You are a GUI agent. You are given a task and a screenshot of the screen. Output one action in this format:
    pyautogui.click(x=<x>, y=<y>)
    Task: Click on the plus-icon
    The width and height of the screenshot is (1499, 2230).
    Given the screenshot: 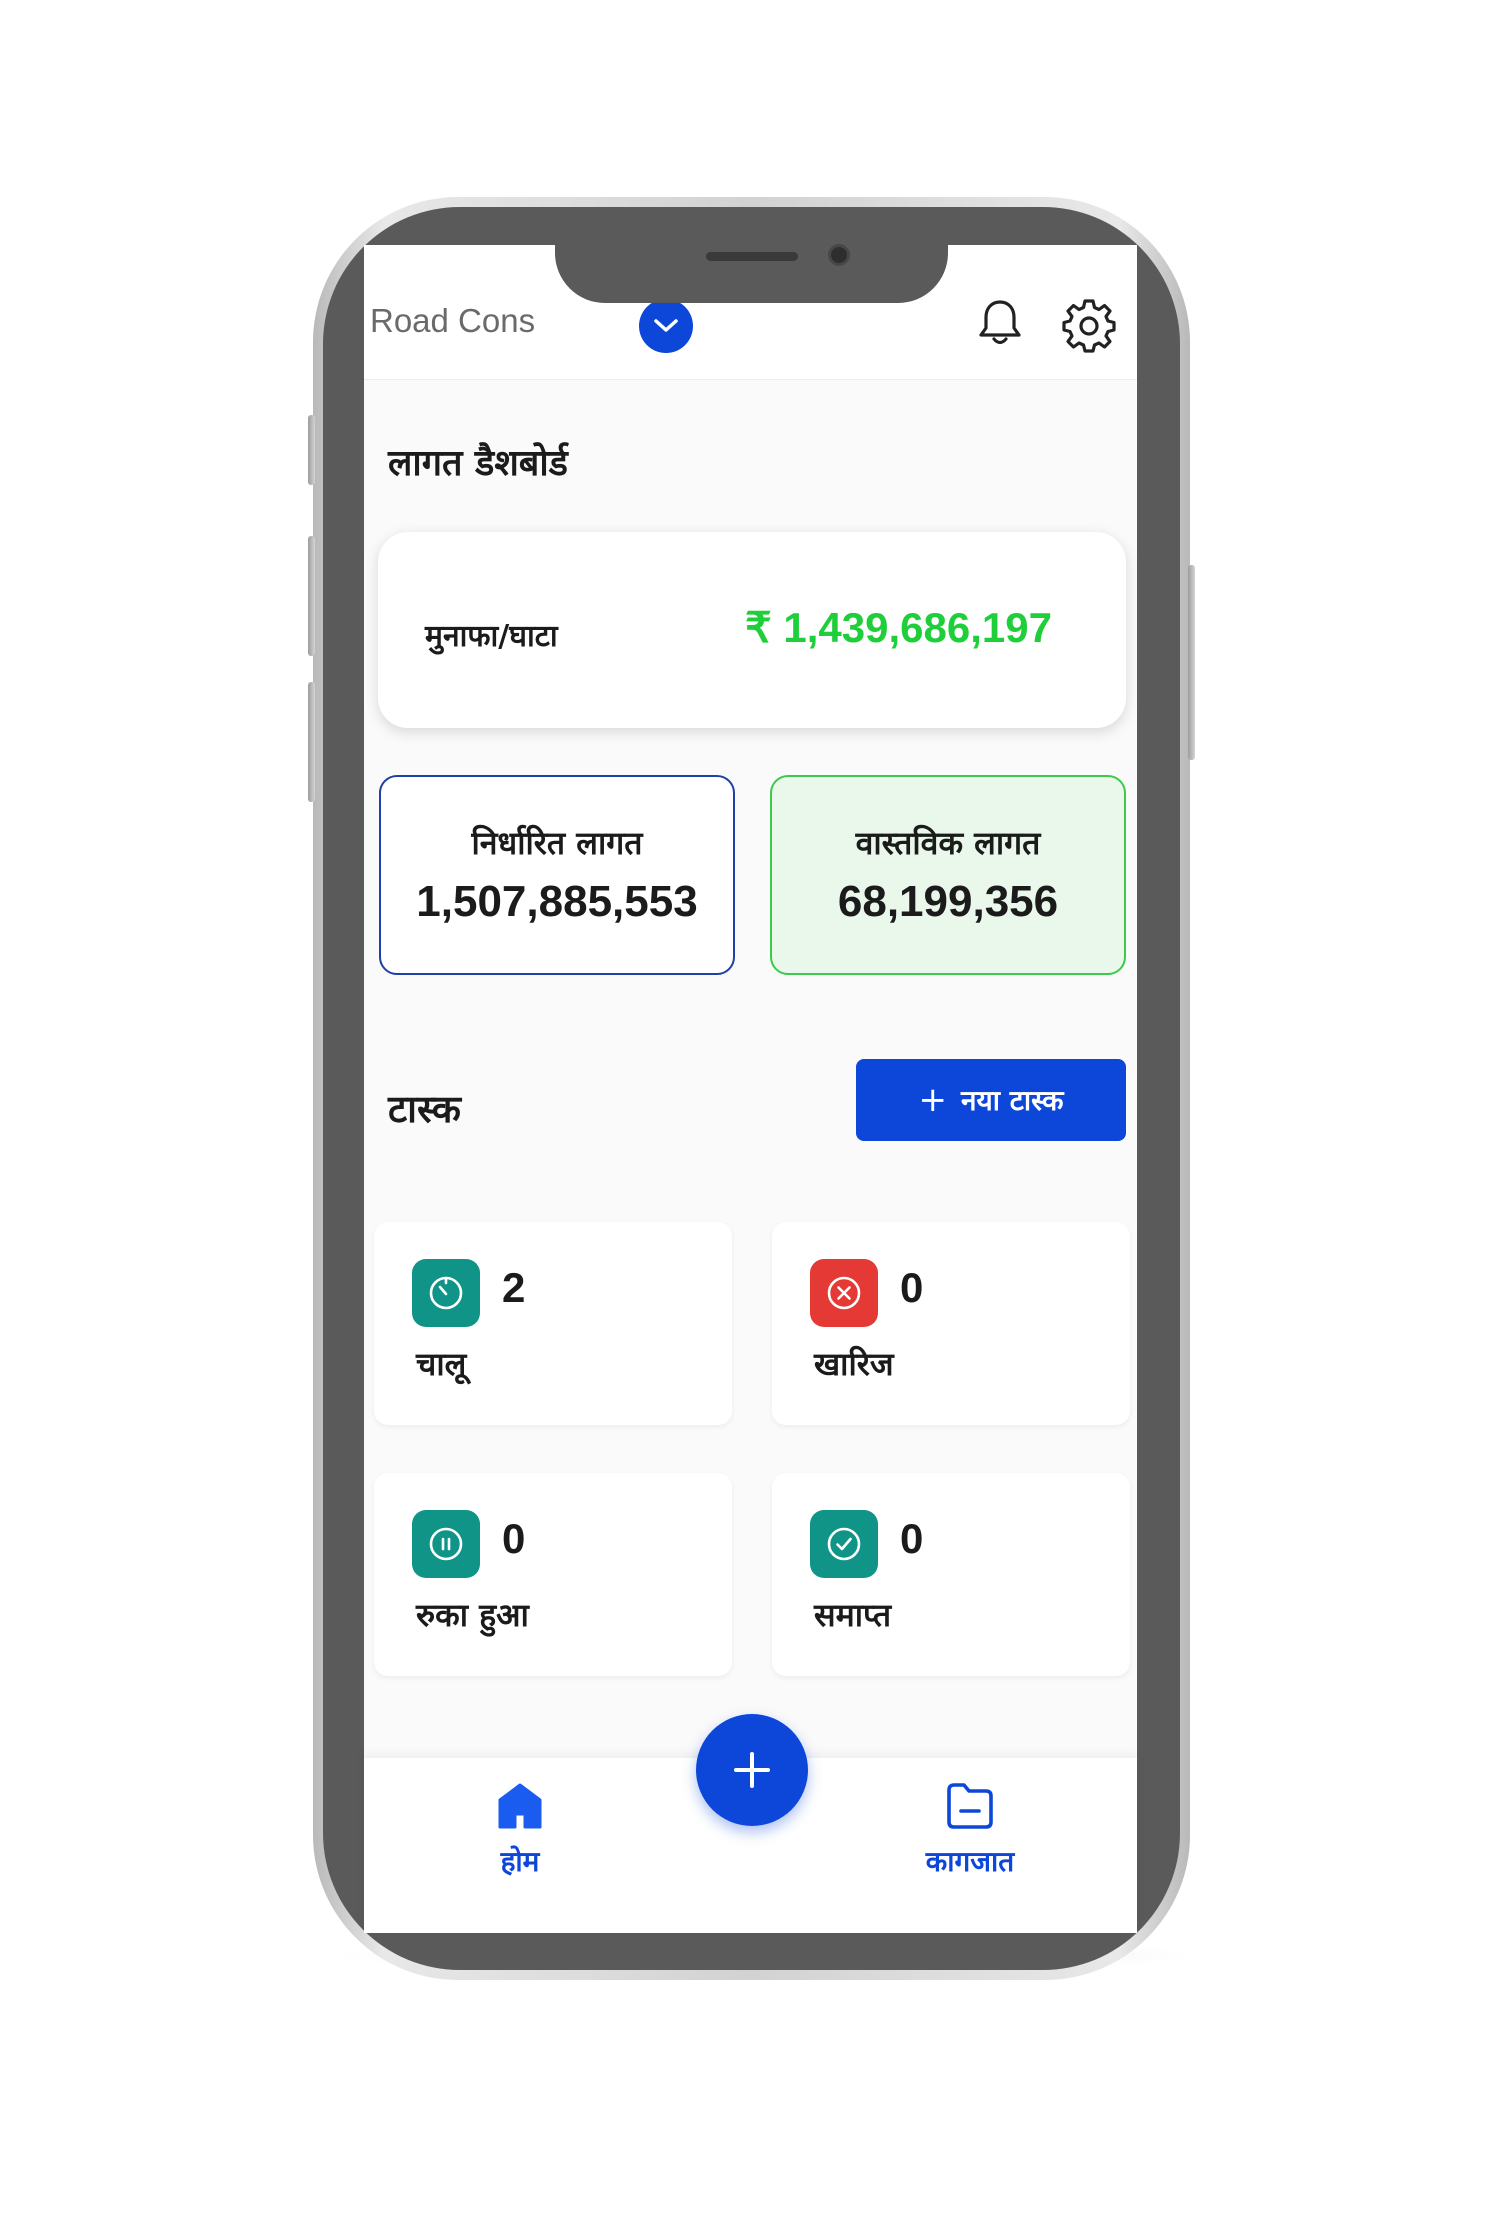 What is the action you would take?
    pyautogui.click(x=752, y=1770)
    